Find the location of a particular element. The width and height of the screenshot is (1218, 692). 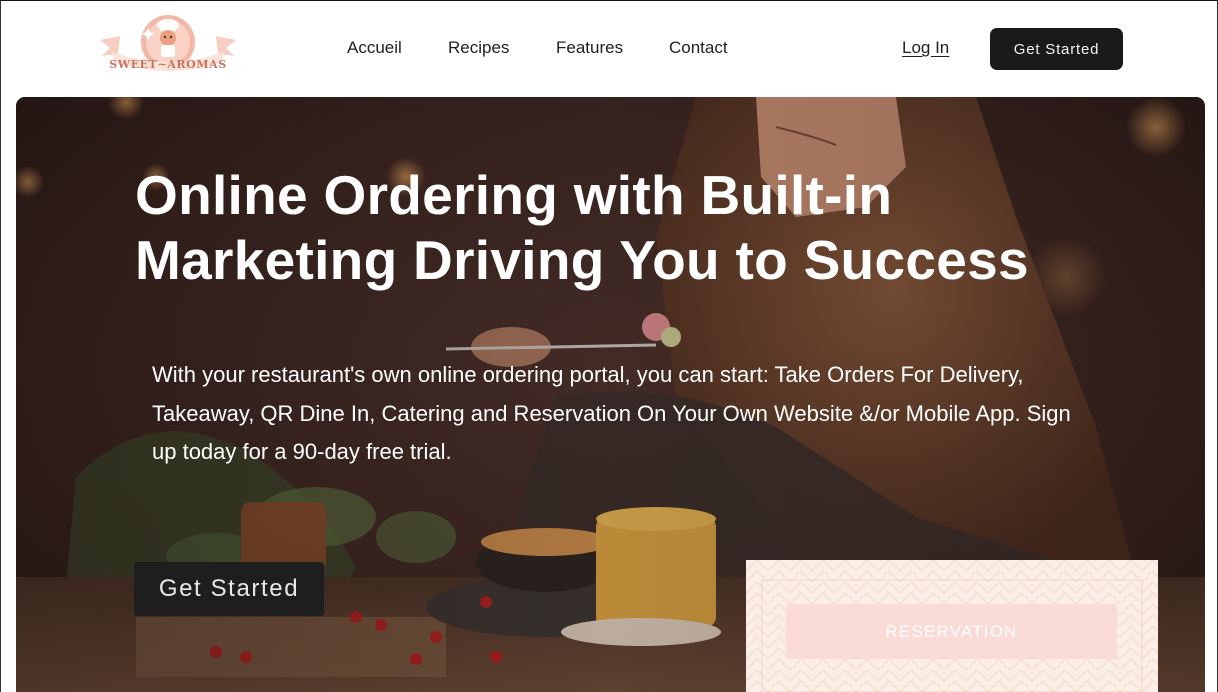

sweet-aromas-logo: SWEET~AROMAS is located at coordinates (168, 44).